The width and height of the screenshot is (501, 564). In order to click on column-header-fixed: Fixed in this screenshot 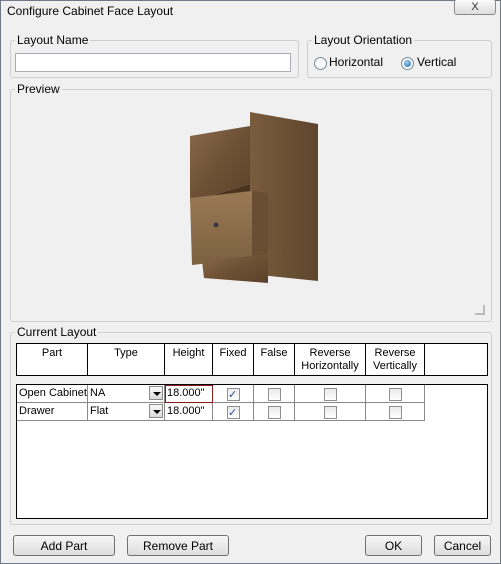, I will do `click(233, 359)`.